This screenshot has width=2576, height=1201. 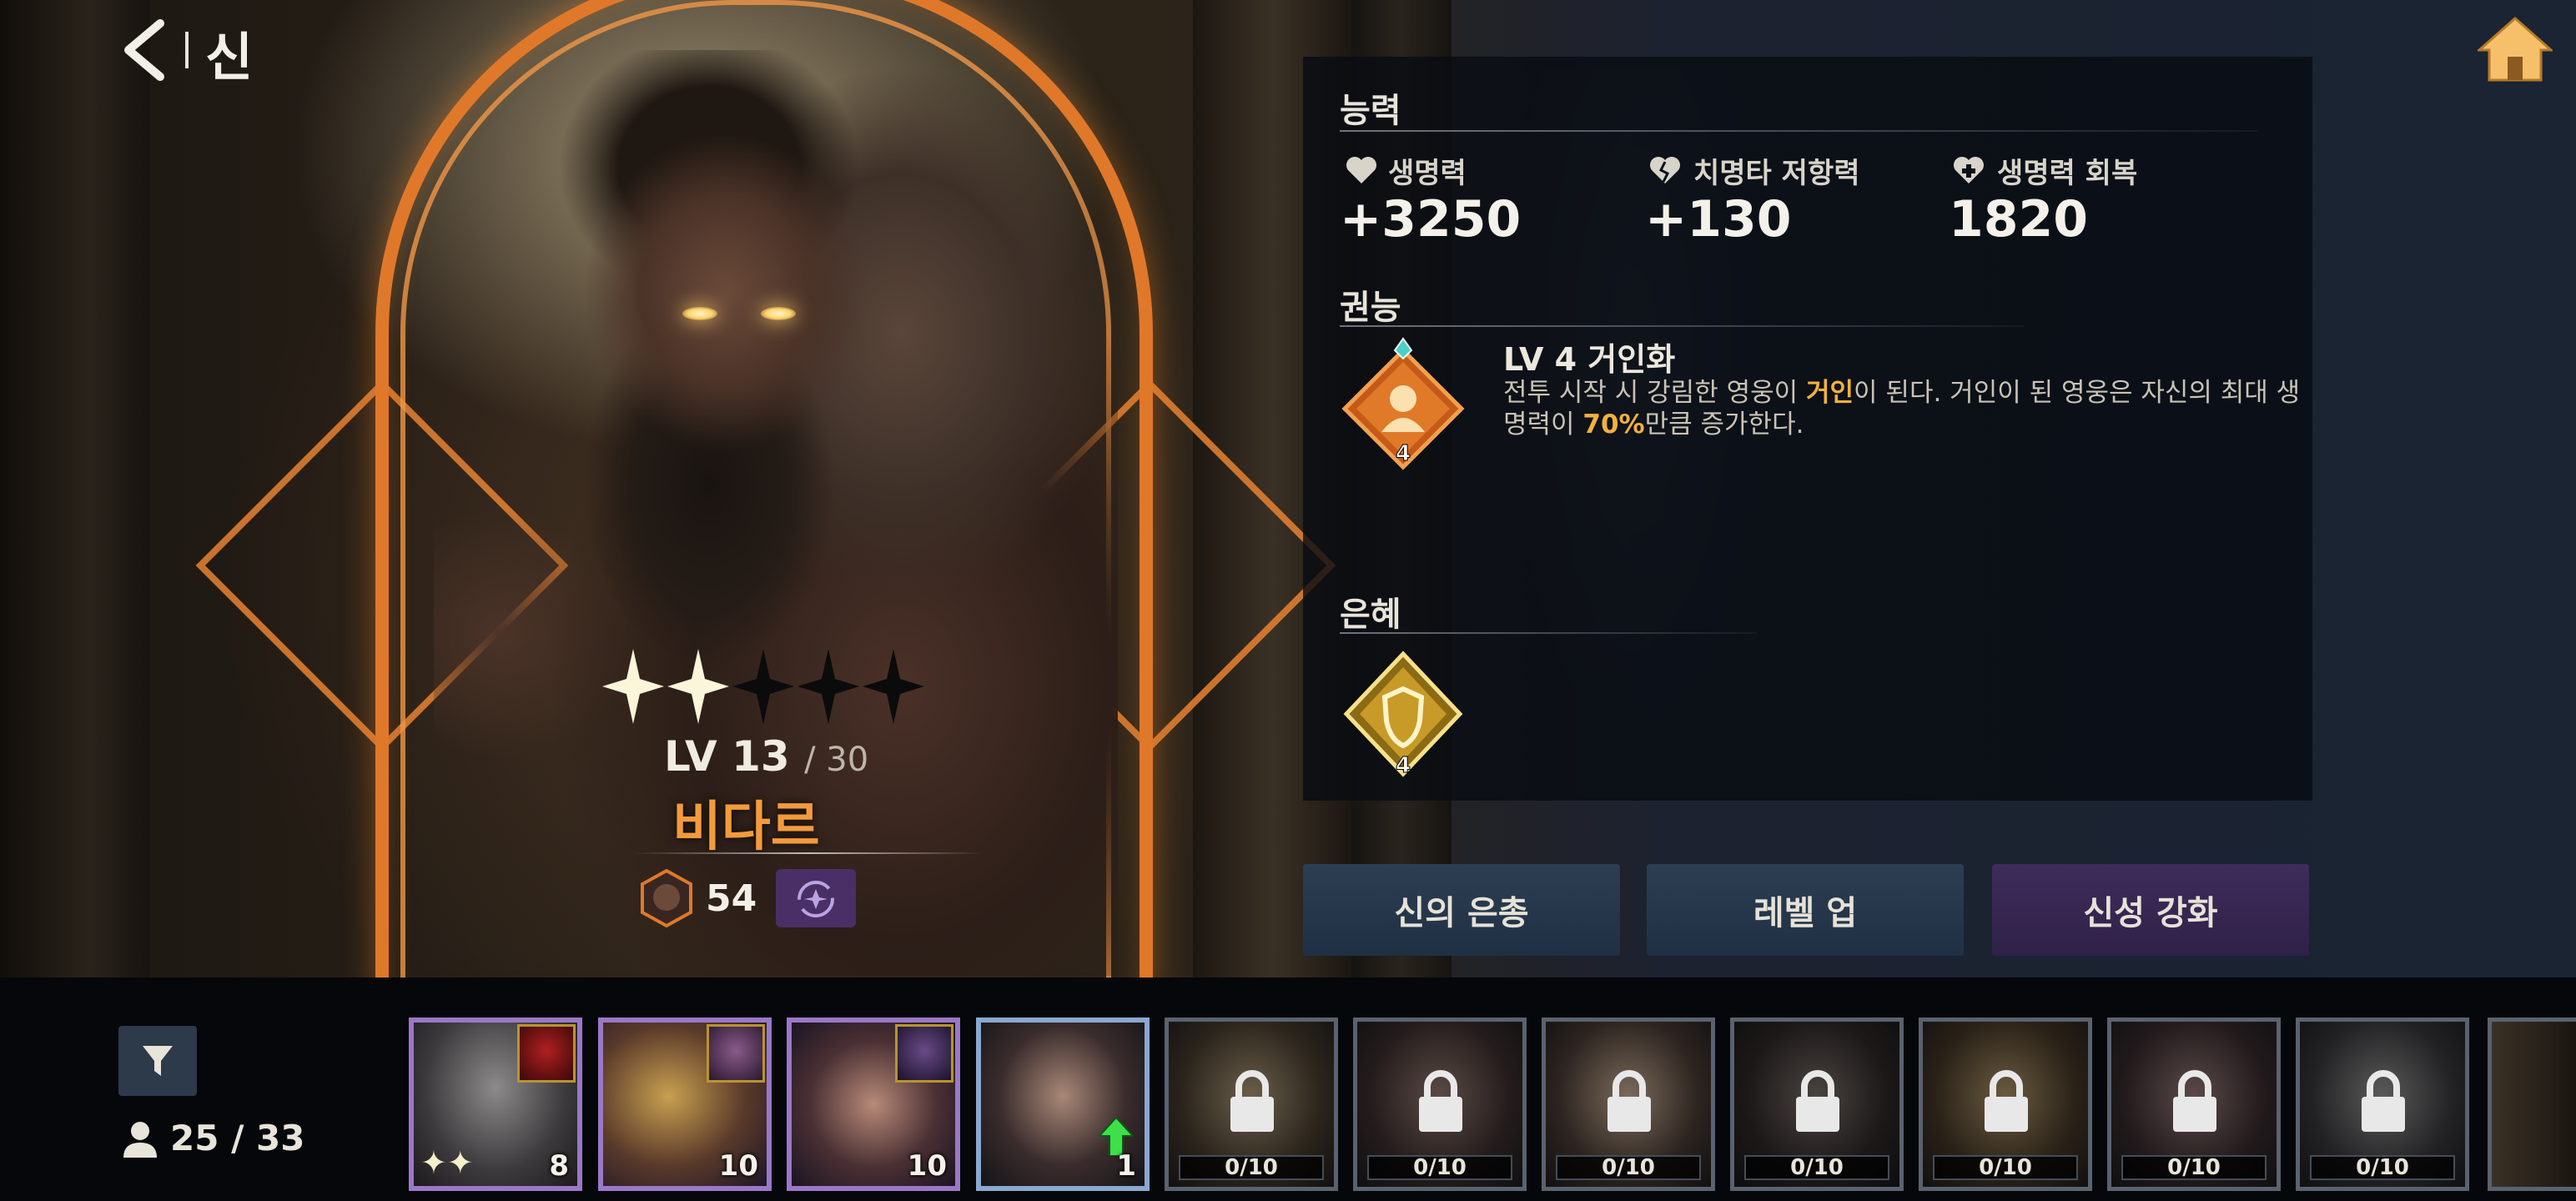 I want to click on skill-level-number: 4, so click(x=1403, y=453).